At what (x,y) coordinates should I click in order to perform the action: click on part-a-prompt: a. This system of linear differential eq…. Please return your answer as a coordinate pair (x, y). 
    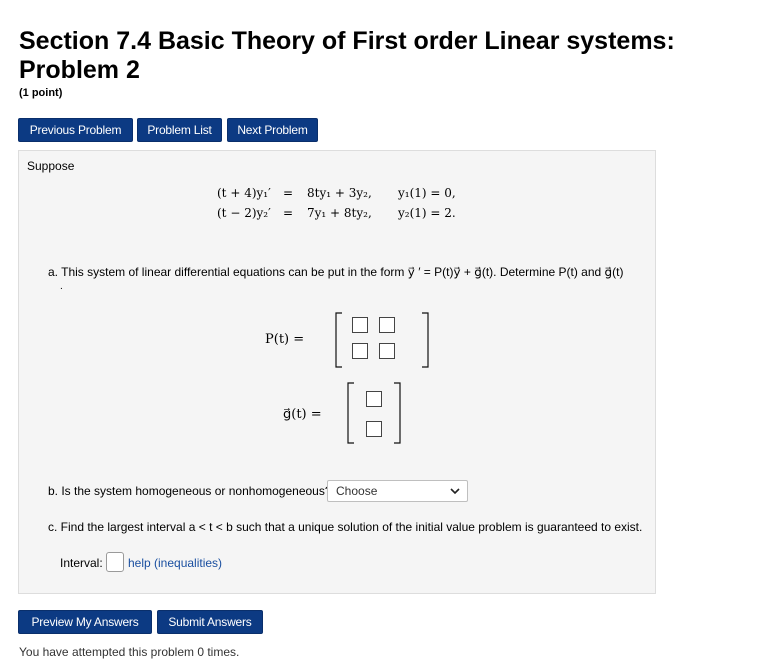
    Looking at the image, I should click on (336, 272).